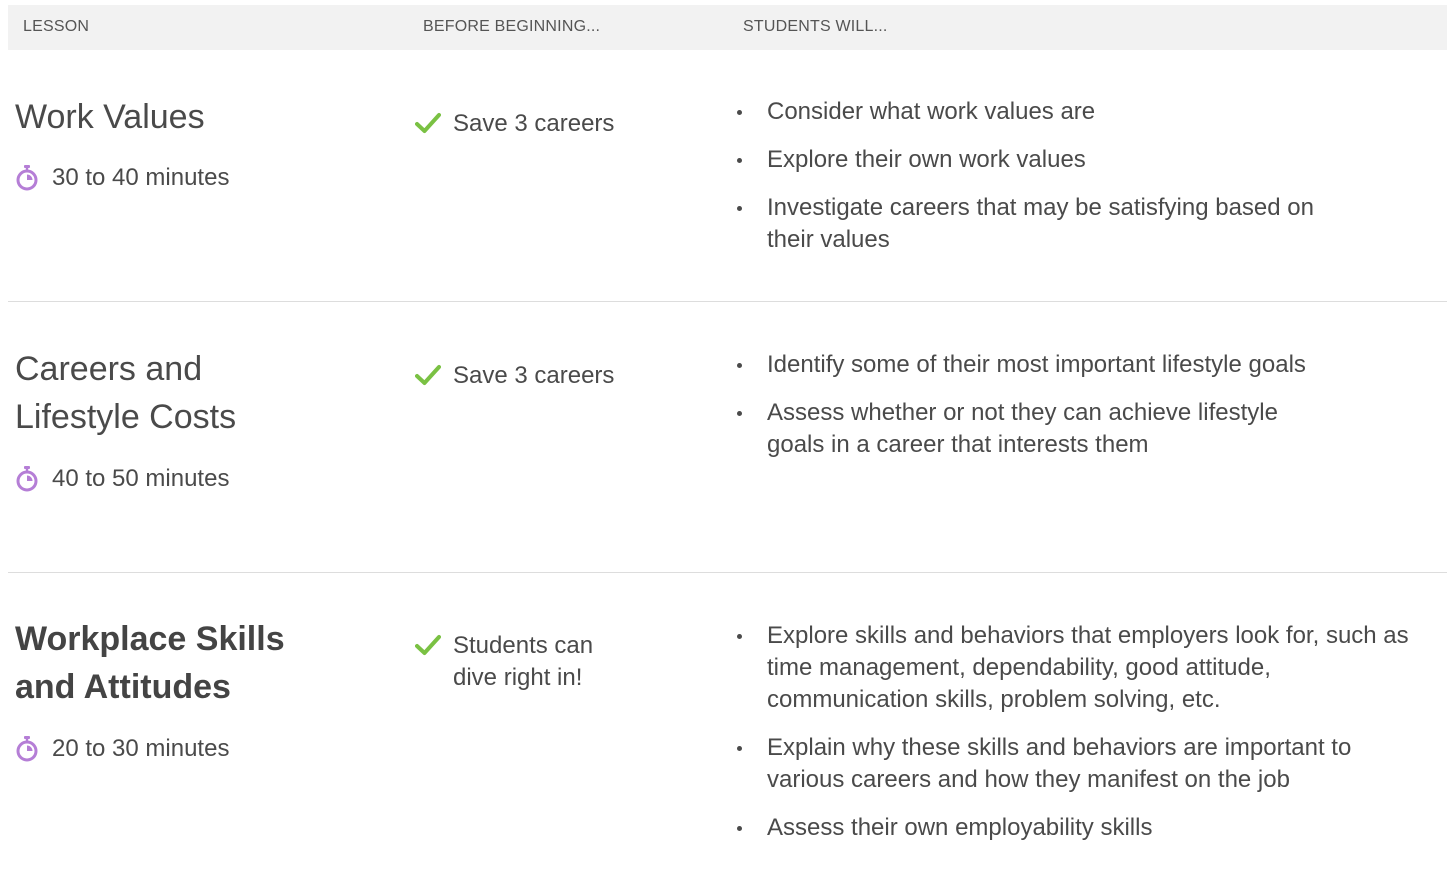 This screenshot has height=885, width=1448. What do you see at coordinates (56, 26) in the screenshot?
I see `header-lesson: LESSON` at bounding box center [56, 26].